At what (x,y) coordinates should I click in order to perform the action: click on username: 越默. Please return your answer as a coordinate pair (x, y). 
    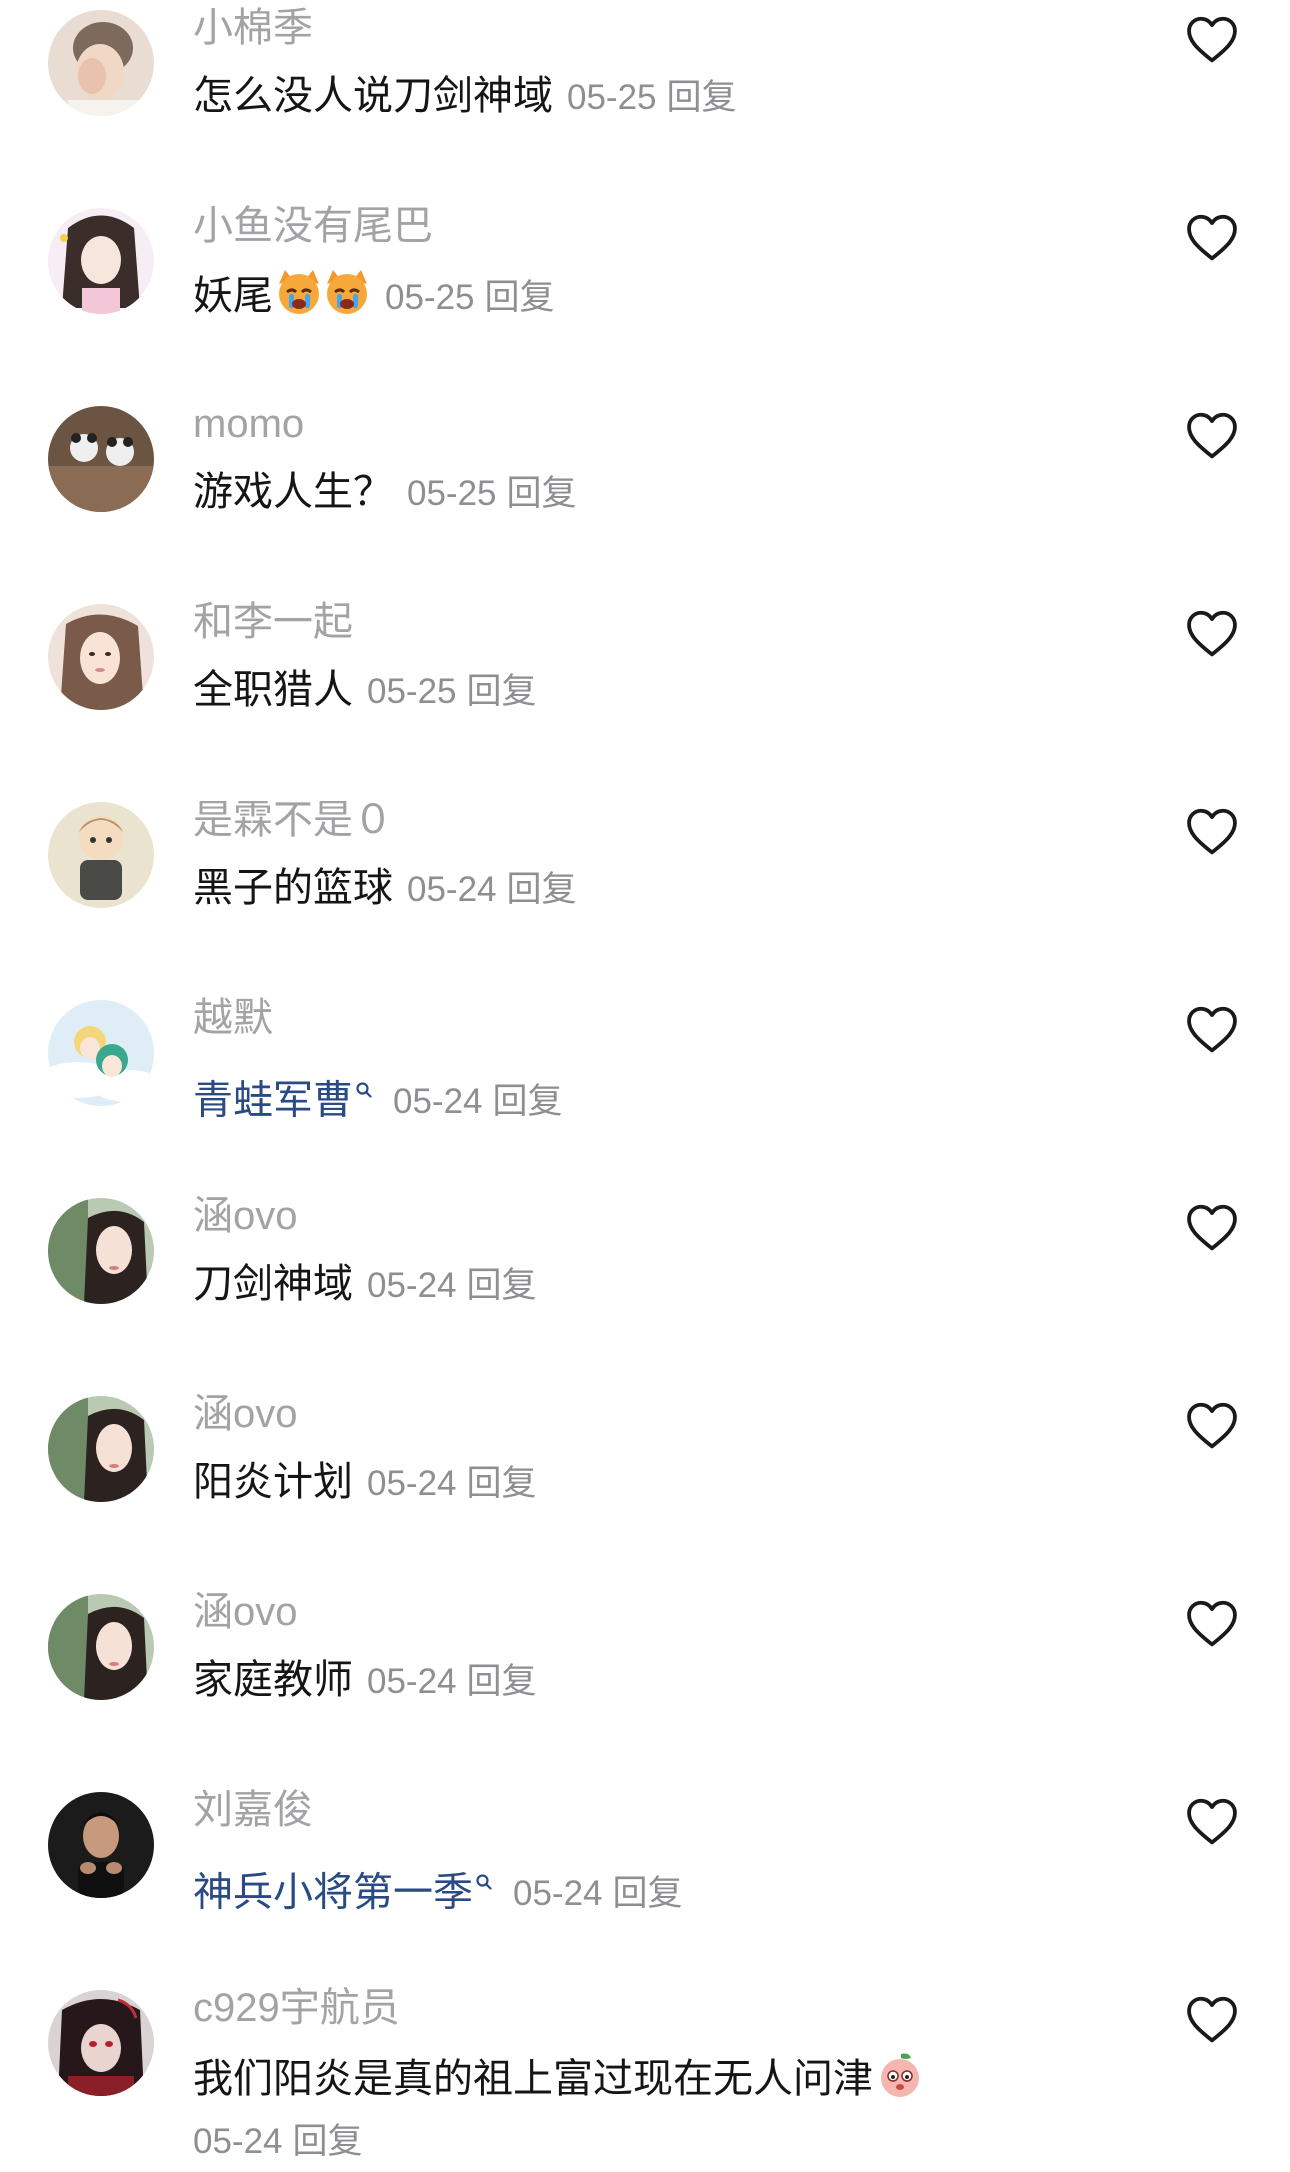
    Looking at the image, I should click on (233, 1018).